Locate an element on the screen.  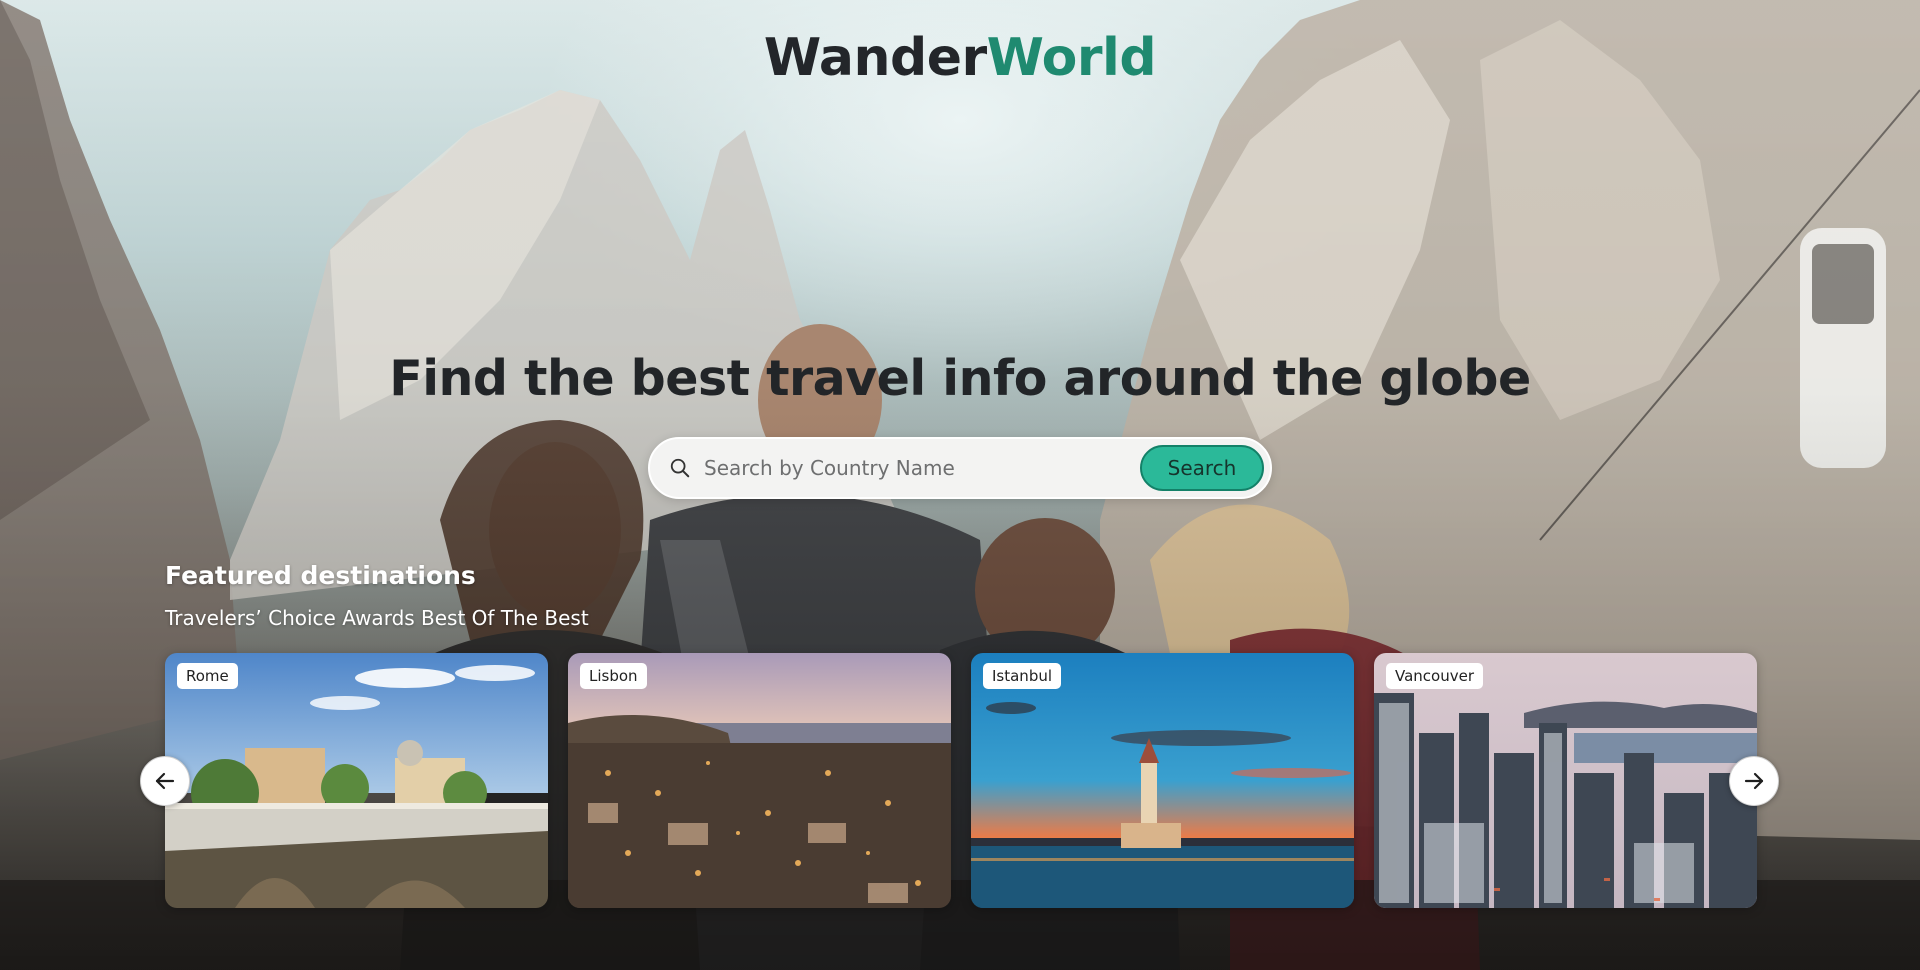
vancouver-photo is located at coordinates (1565, 780).